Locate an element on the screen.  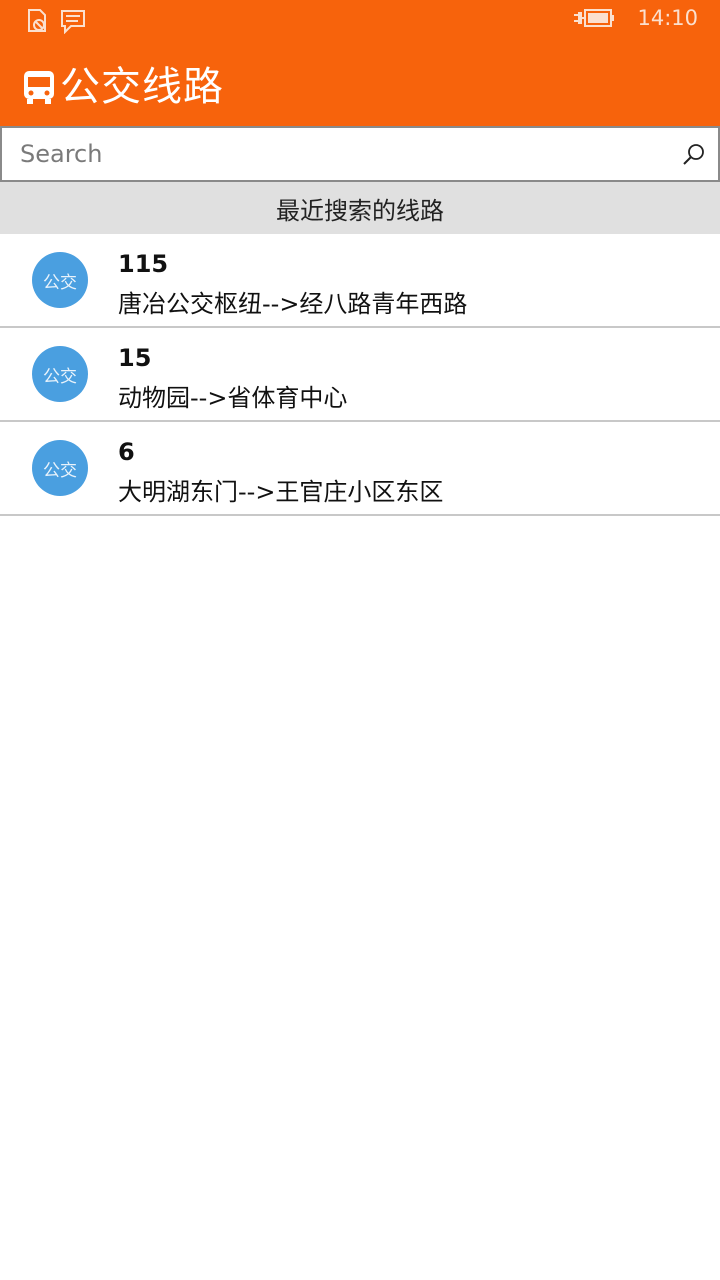
app-header: 14:10 公交线路 is located at coordinates (360, 64).